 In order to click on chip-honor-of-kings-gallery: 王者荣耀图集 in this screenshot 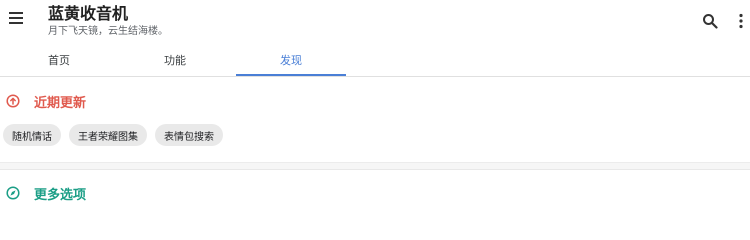, I will do `click(108, 135)`.